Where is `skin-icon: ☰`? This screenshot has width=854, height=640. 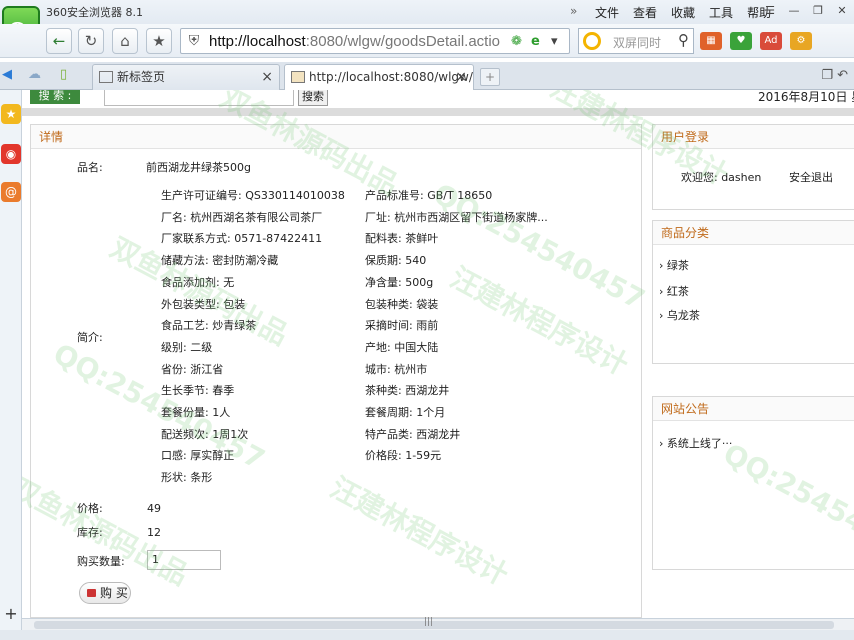
skin-icon: ☰ is located at coordinates (770, 11).